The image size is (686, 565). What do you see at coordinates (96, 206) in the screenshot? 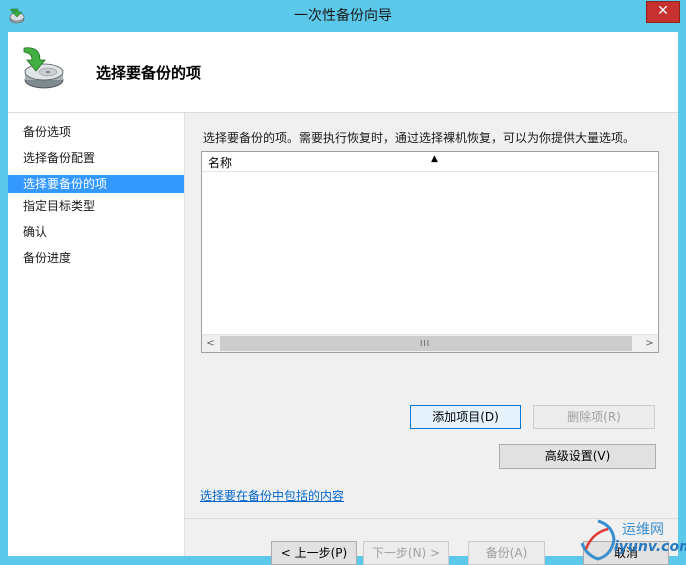
I see `sidebar-item-destination-type: 指定目标类型` at bounding box center [96, 206].